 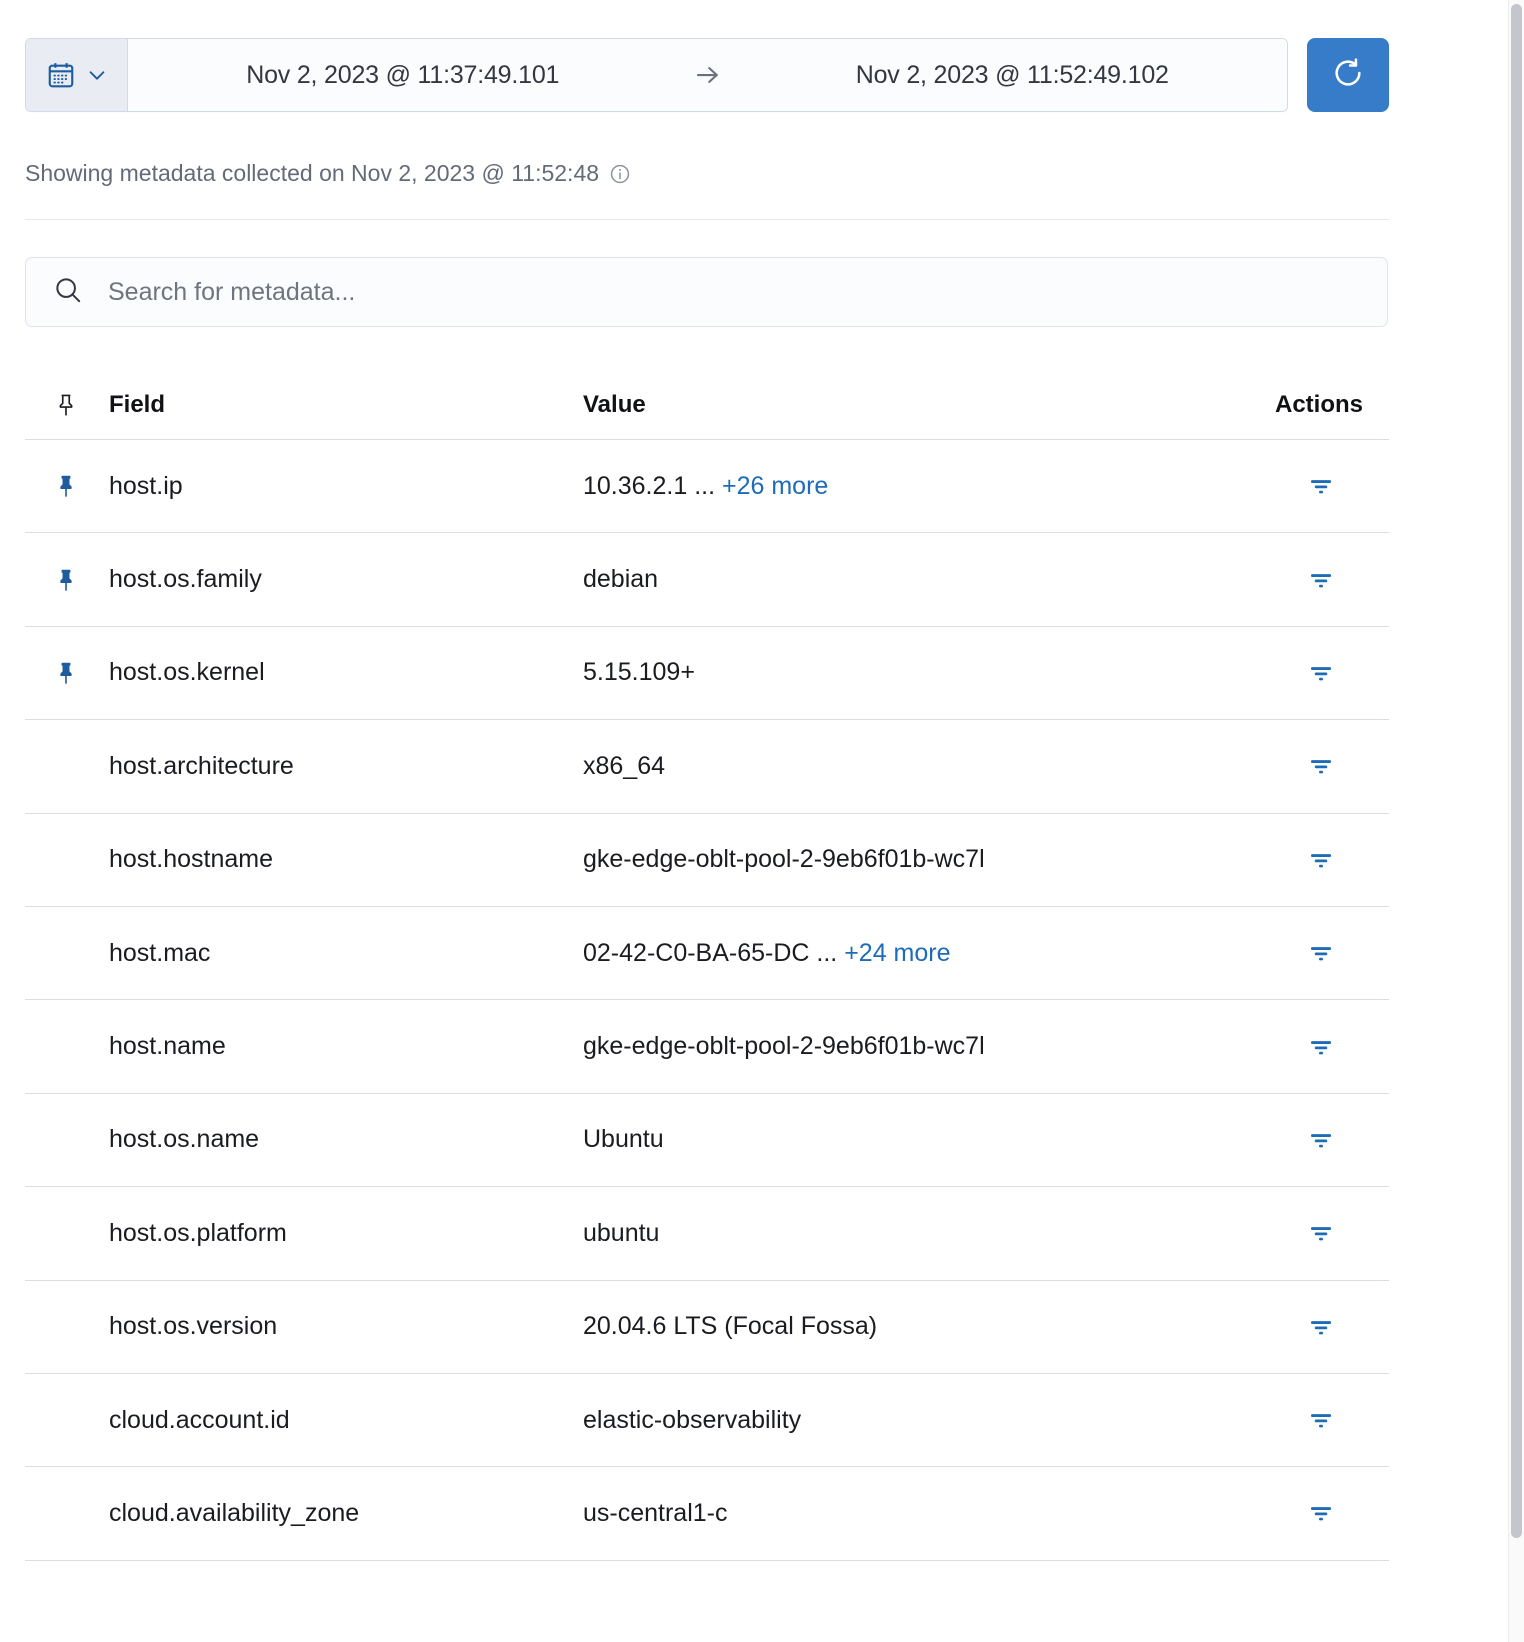 I want to click on chevron-down-icon, so click(x=97, y=75).